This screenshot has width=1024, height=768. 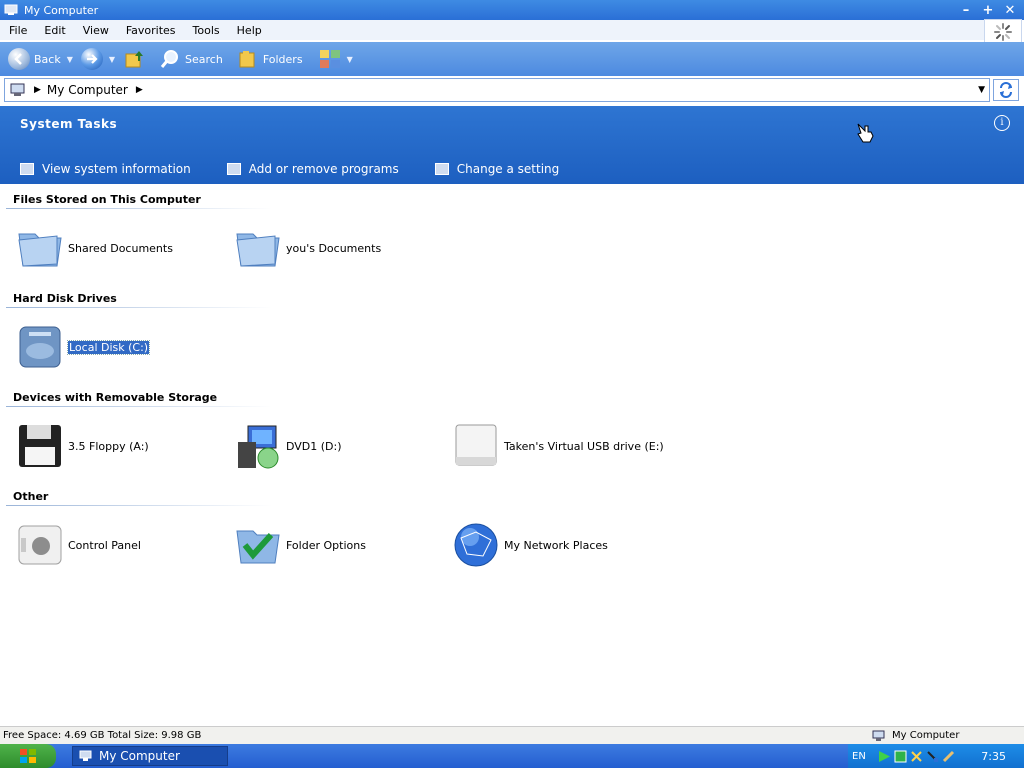 I want to click on folder-options-icon, so click(x=258, y=547).